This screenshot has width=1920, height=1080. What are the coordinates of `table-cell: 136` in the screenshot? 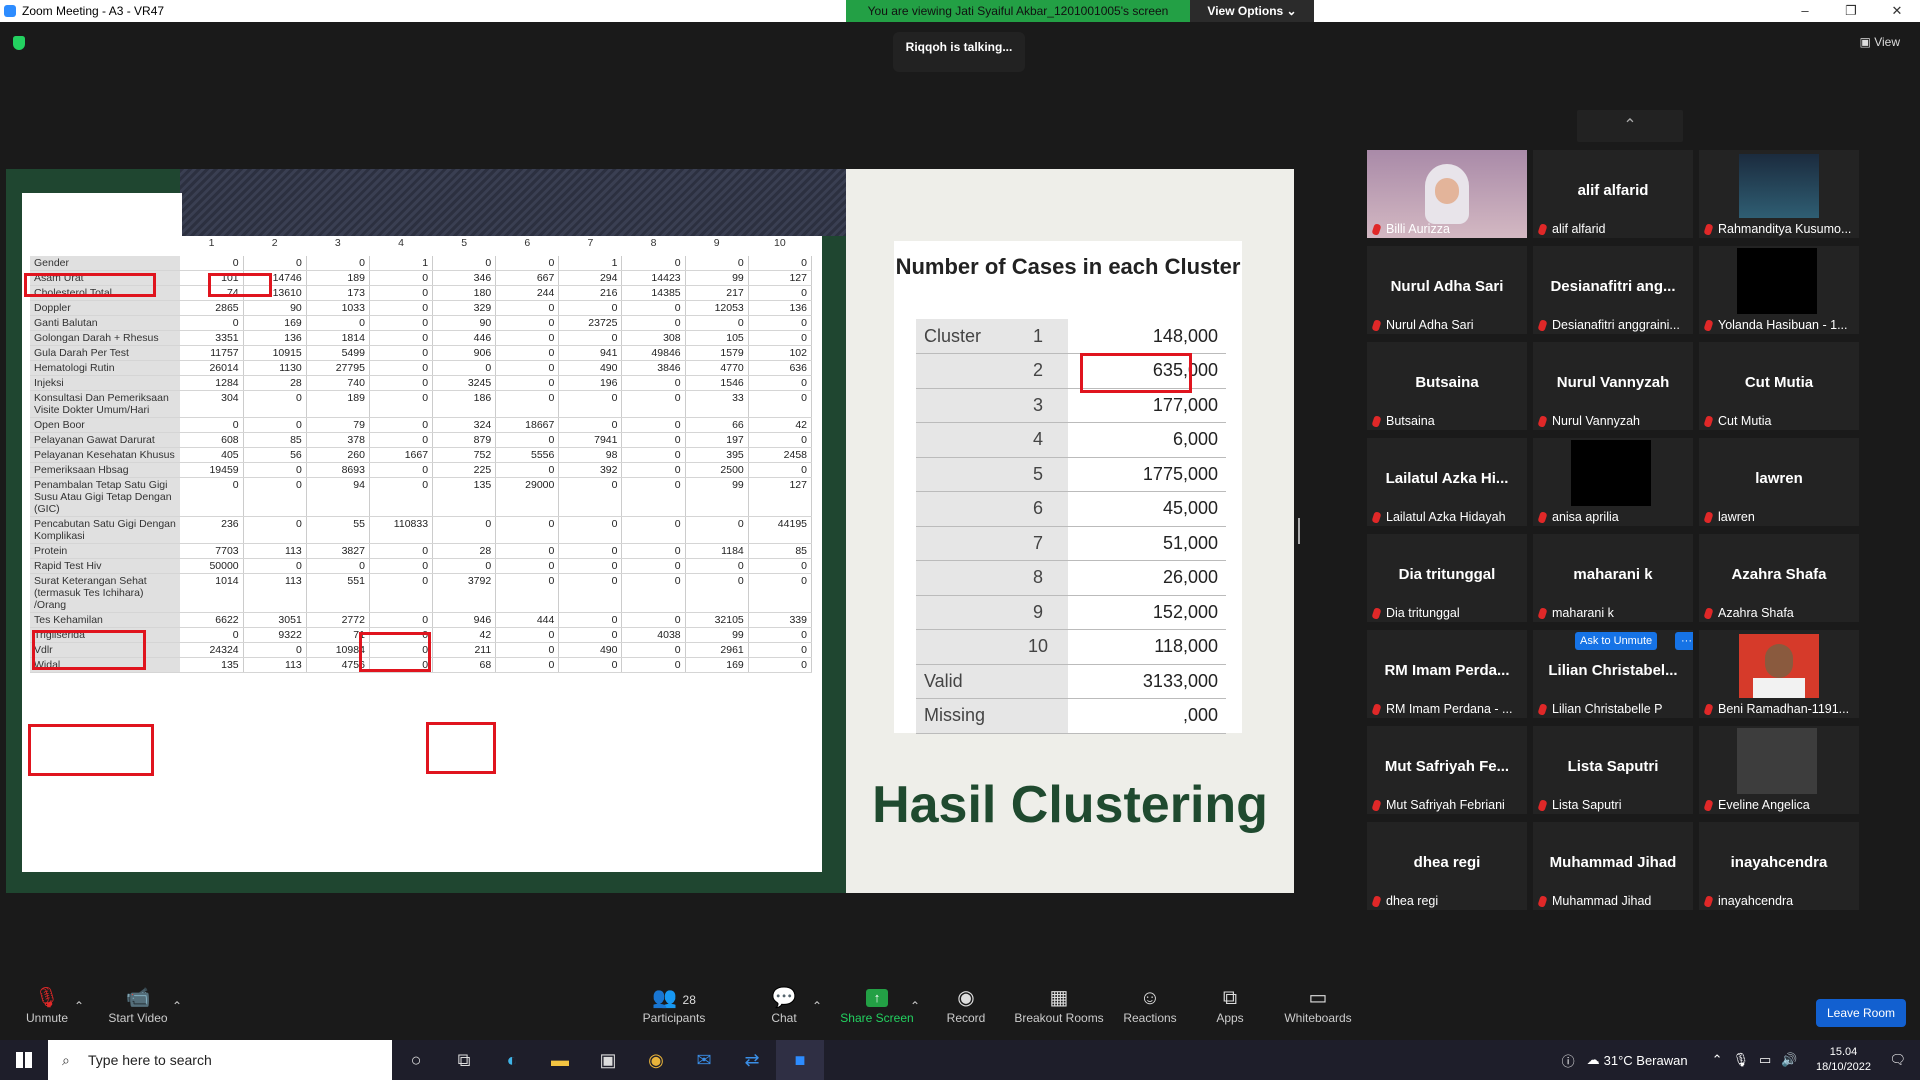 It's located at (780, 308).